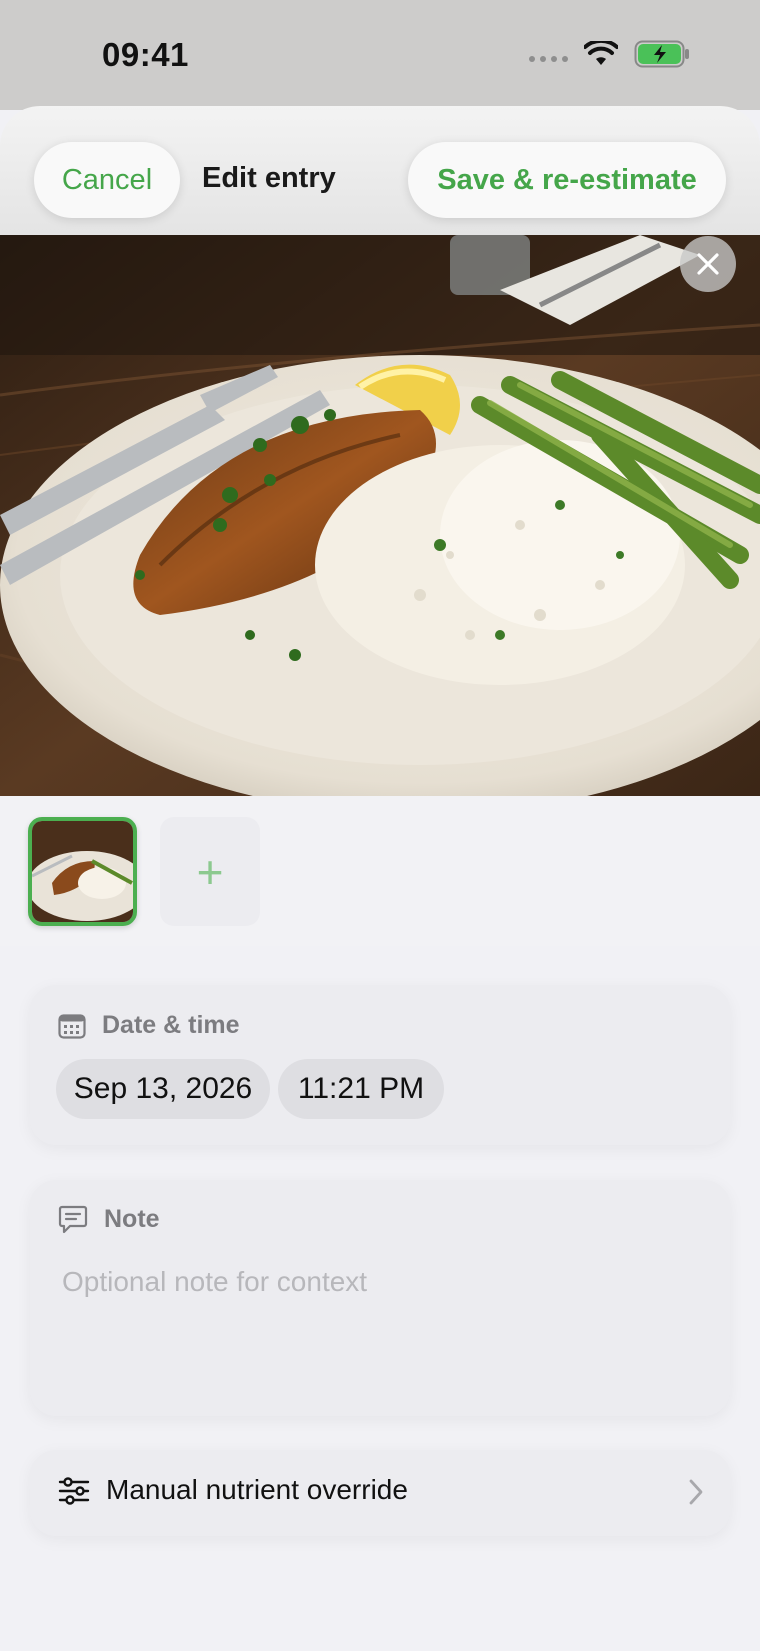 This screenshot has width=760, height=1651. Describe the element at coordinates (73, 1219) in the screenshot. I see `note-icon` at that location.